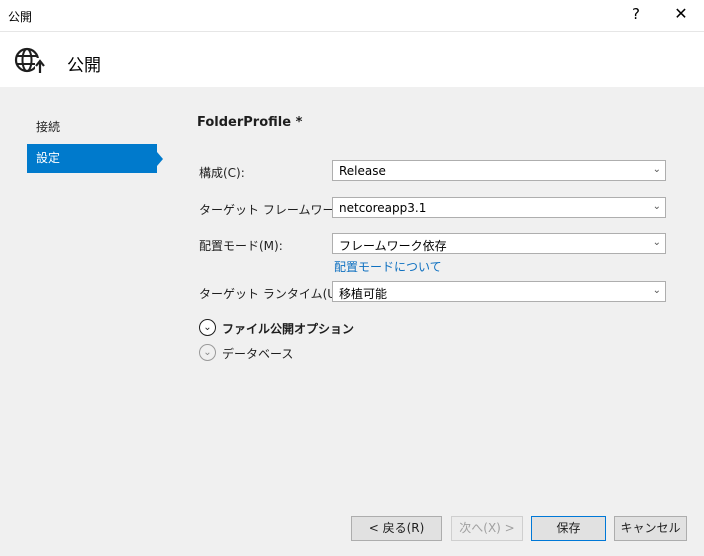 The width and height of the screenshot is (704, 556). What do you see at coordinates (241, 246) in the screenshot?
I see `deployment-mode-label: 配置モード(M):` at bounding box center [241, 246].